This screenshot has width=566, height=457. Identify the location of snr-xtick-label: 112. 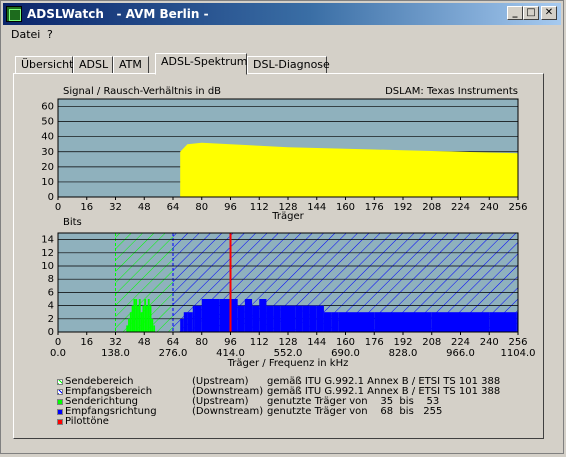
(259, 207).